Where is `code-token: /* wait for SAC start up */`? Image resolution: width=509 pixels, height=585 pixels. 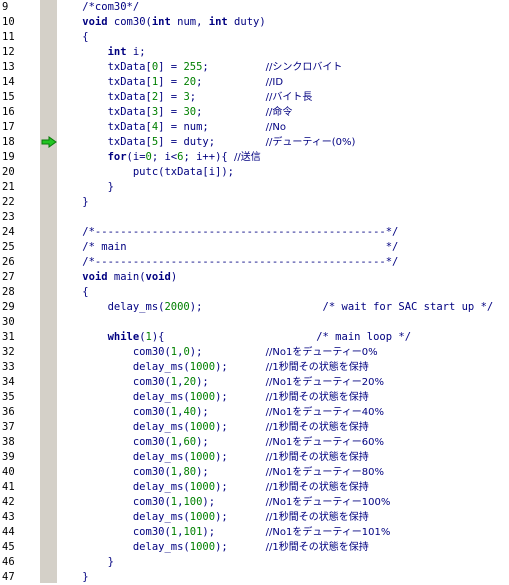 code-token: /* wait for SAC start up */ is located at coordinates (408, 307).